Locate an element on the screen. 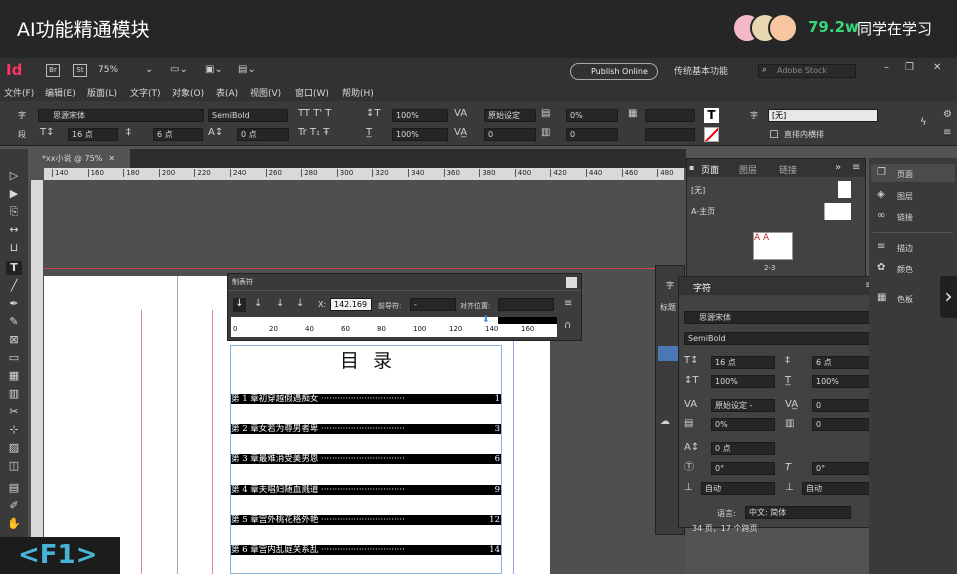 Image resolution: width=957 pixels, height=574 pixels. close-icon: ✕ is located at coordinates (937, 68).